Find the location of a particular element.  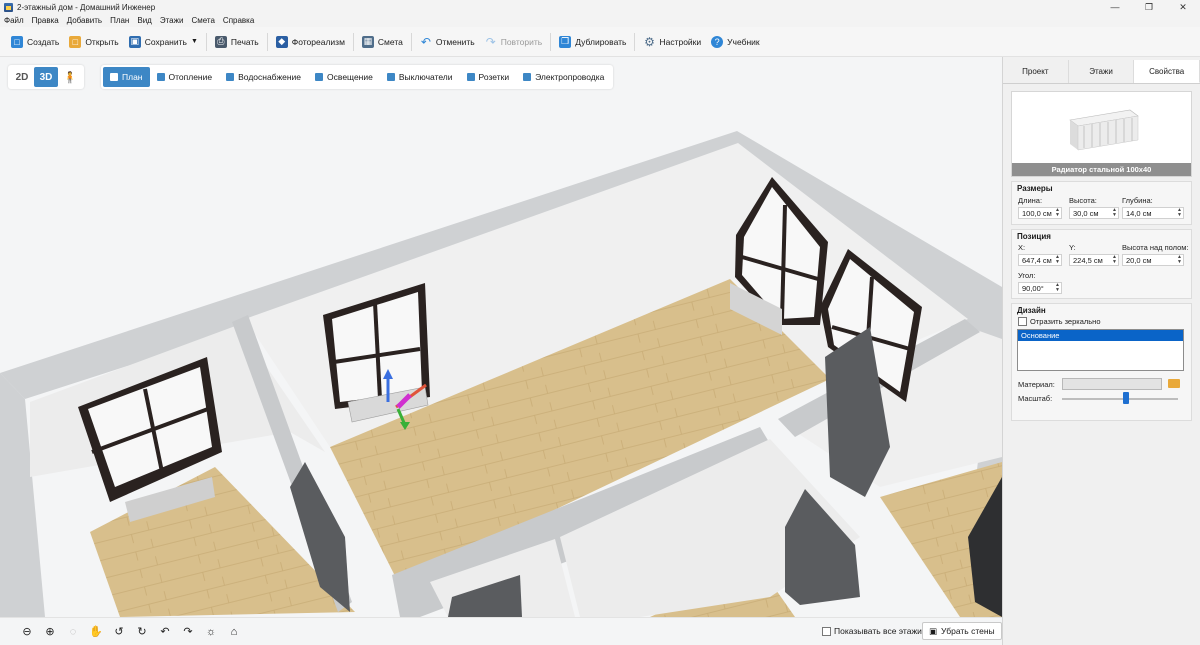

menu-estimate: Смета is located at coordinates (202, 20).